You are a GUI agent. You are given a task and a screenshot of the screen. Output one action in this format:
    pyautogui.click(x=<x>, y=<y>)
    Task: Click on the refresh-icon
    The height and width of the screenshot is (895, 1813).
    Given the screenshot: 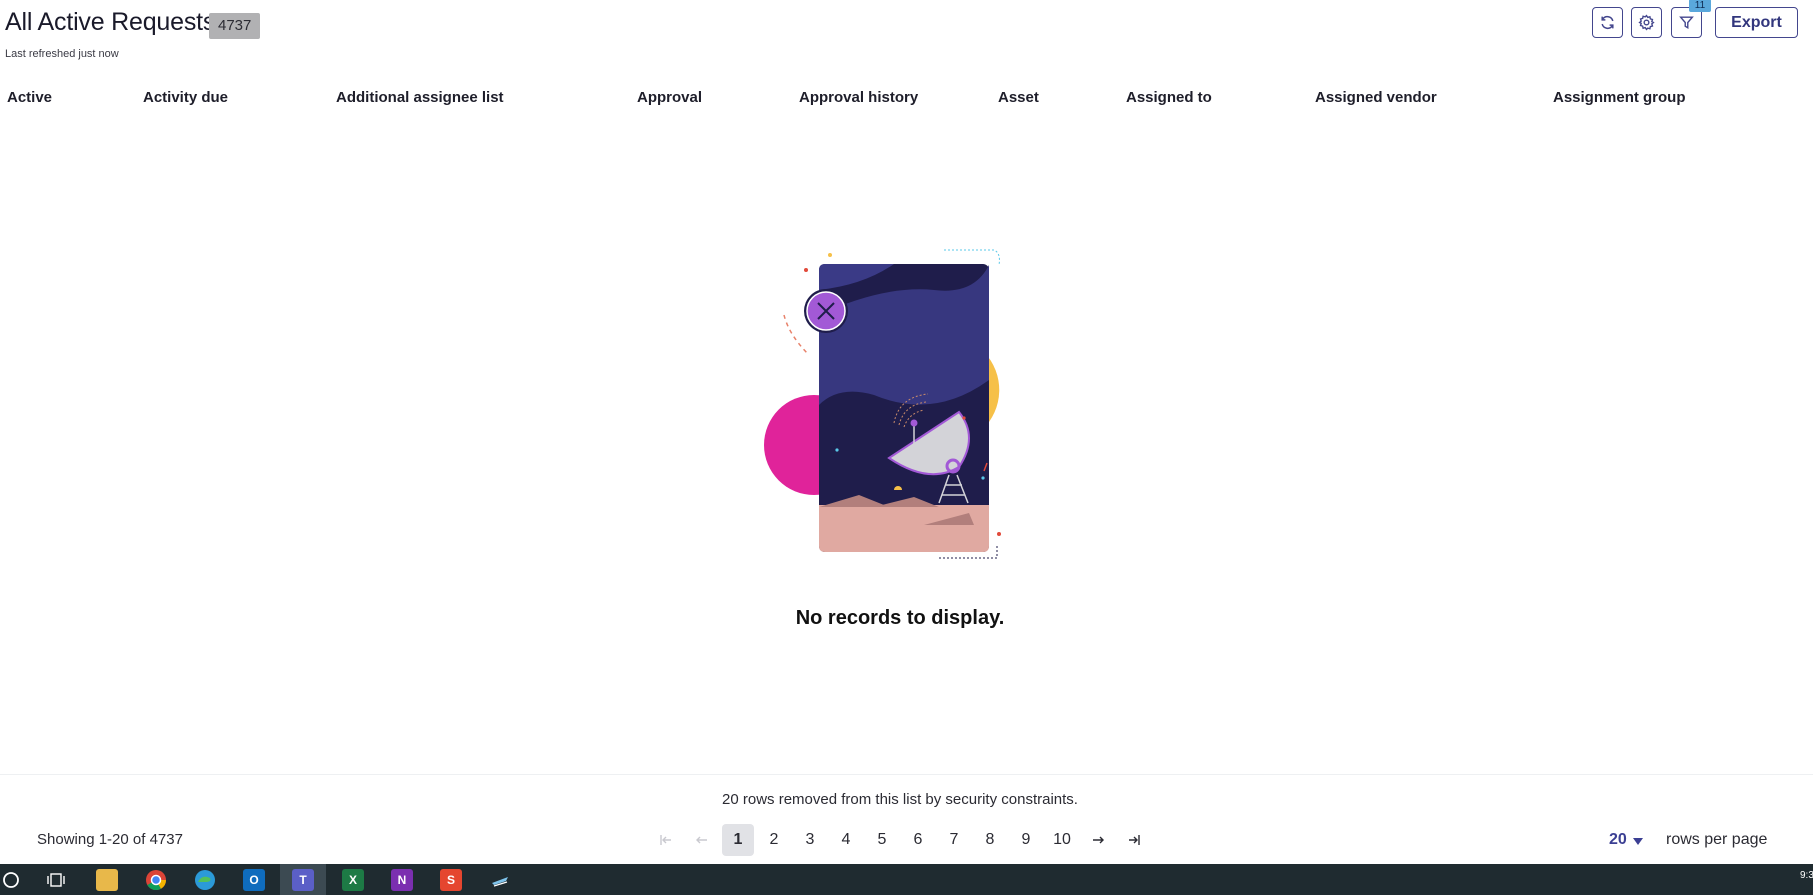 What is the action you would take?
    pyautogui.click(x=1607, y=22)
    